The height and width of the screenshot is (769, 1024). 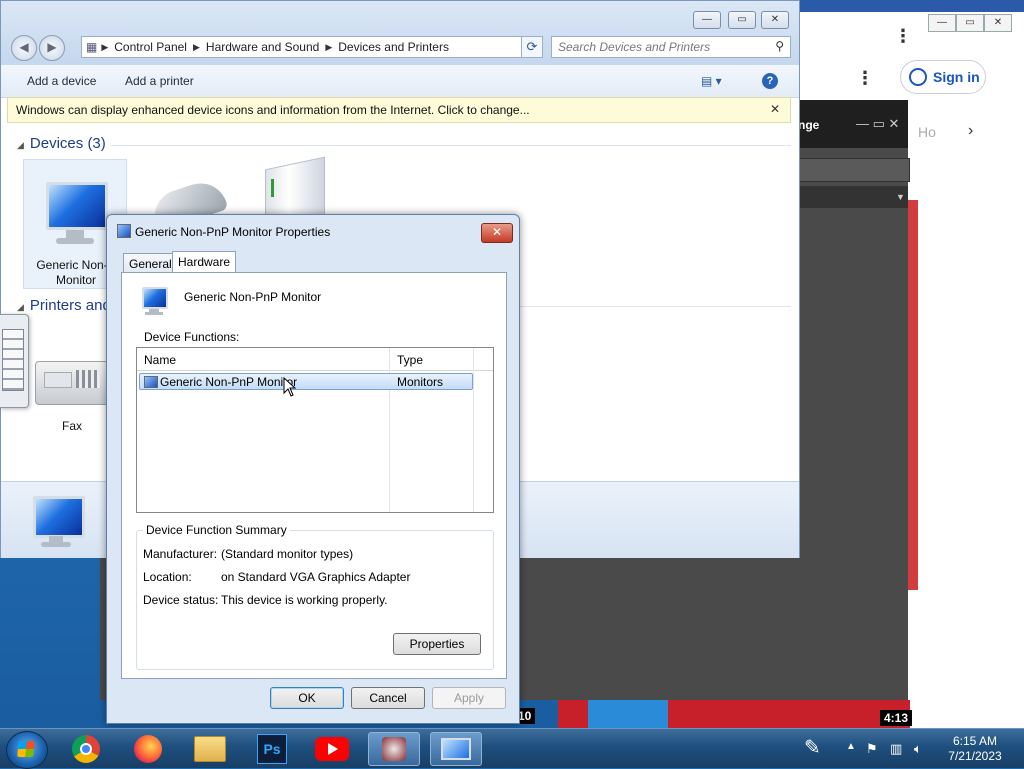 What do you see at coordinates (332, 749) in the screenshot?
I see `youtube-icon` at bounding box center [332, 749].